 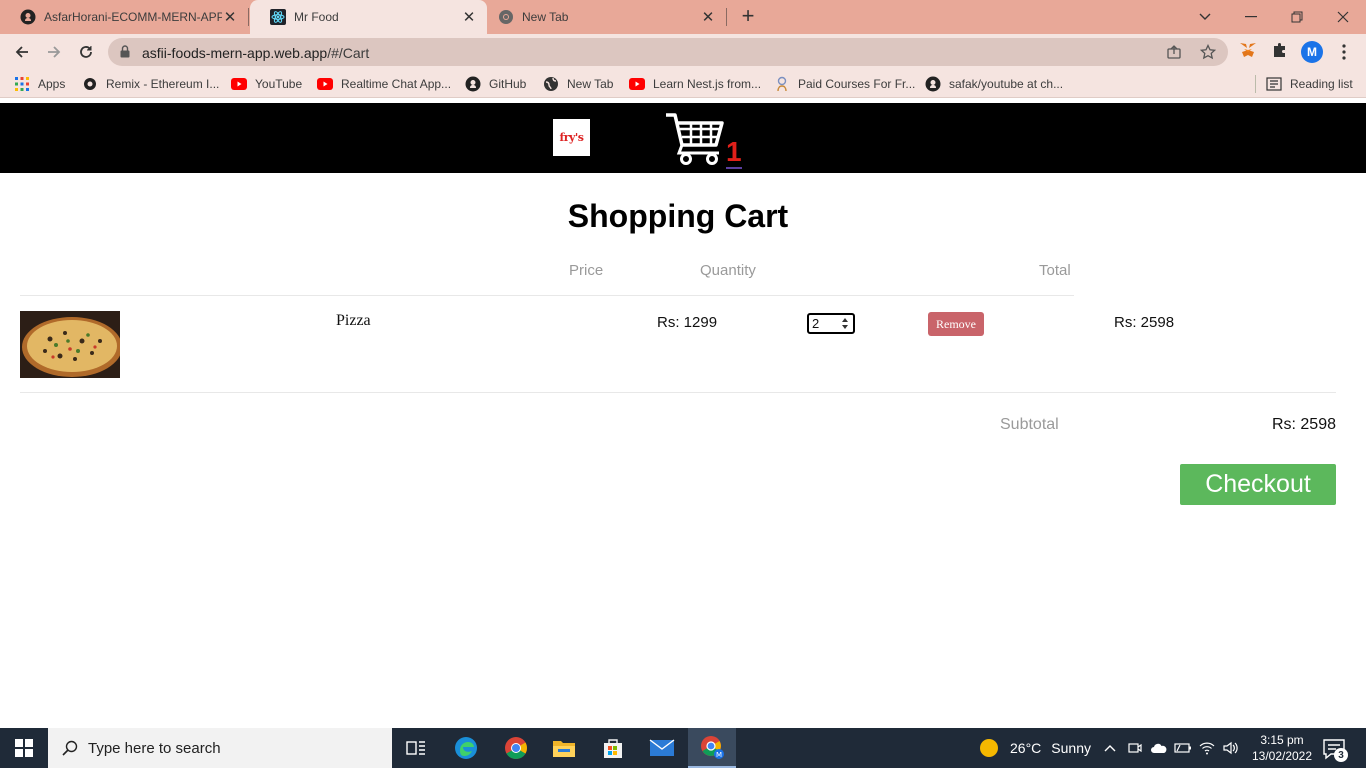 I want to click on subtotal-label: Subtotal, so click(x=1029, y=424).